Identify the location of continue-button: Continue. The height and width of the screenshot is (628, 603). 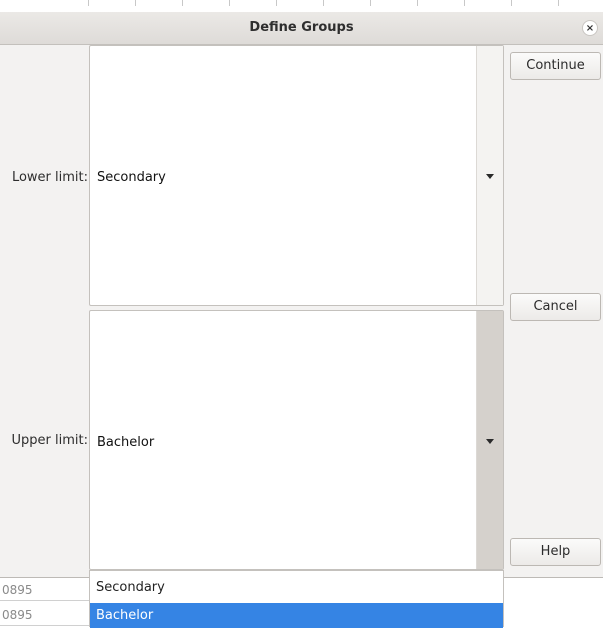
(555, 66).